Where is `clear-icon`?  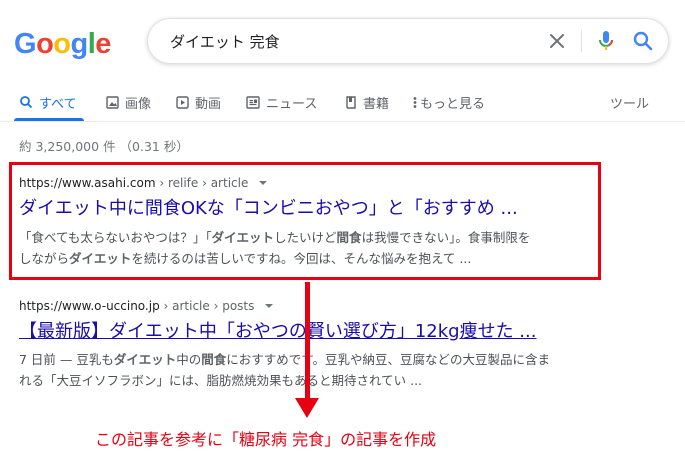
clear-icon is located at coordinates (557, 41).